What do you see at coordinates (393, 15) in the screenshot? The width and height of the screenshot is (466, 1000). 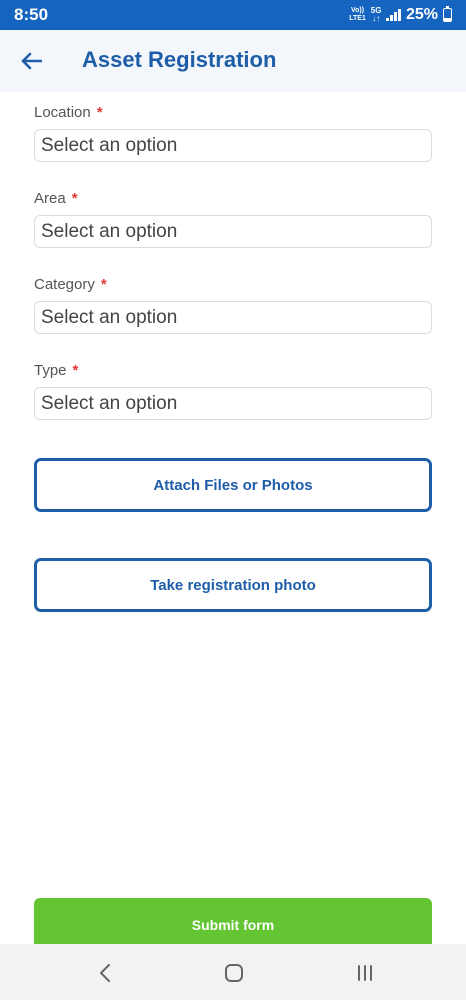 I see `signal-icon` at bounding box center [393, 15].